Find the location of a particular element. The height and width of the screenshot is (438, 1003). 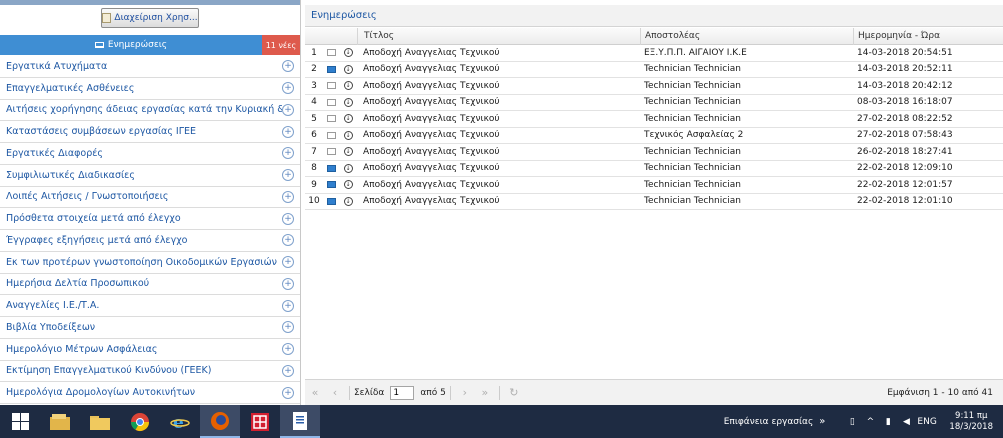

top-strip is located at coordinates (150, 2).